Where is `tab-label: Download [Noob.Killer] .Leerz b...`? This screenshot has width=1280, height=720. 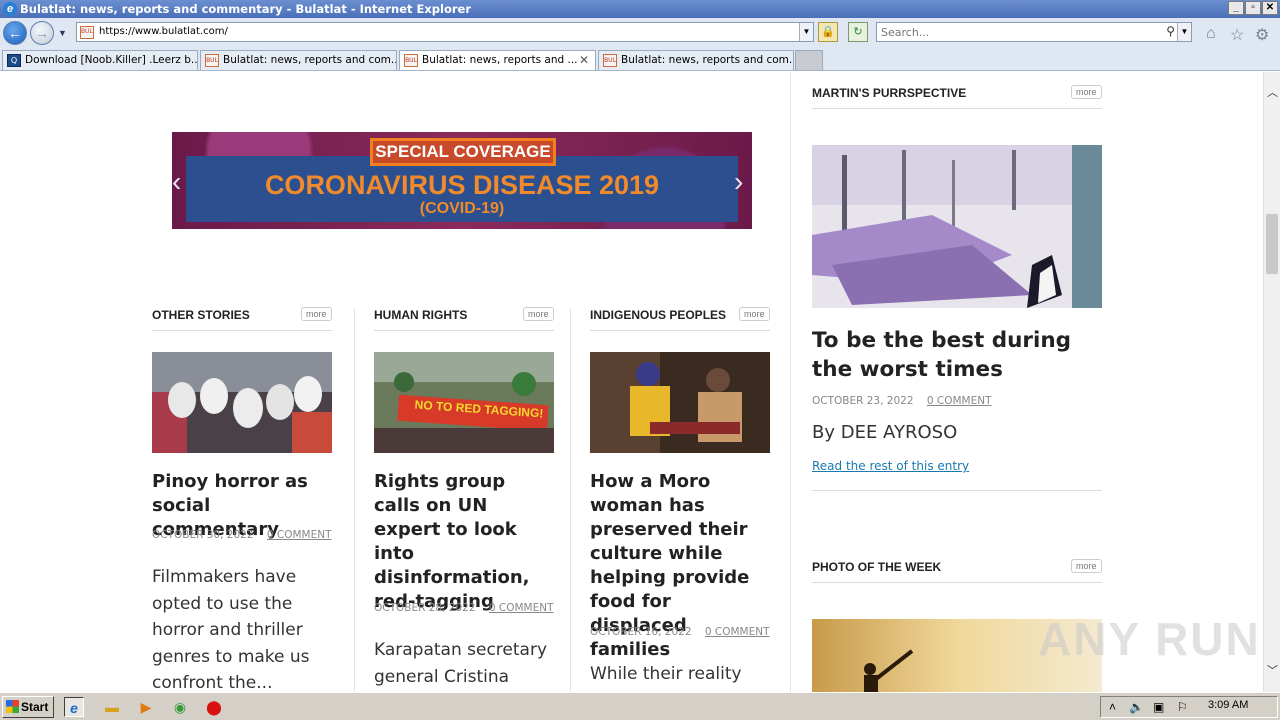 tab-label: Download [Noob.Killer] .Leerz b... is located at coordinates (111, 60).